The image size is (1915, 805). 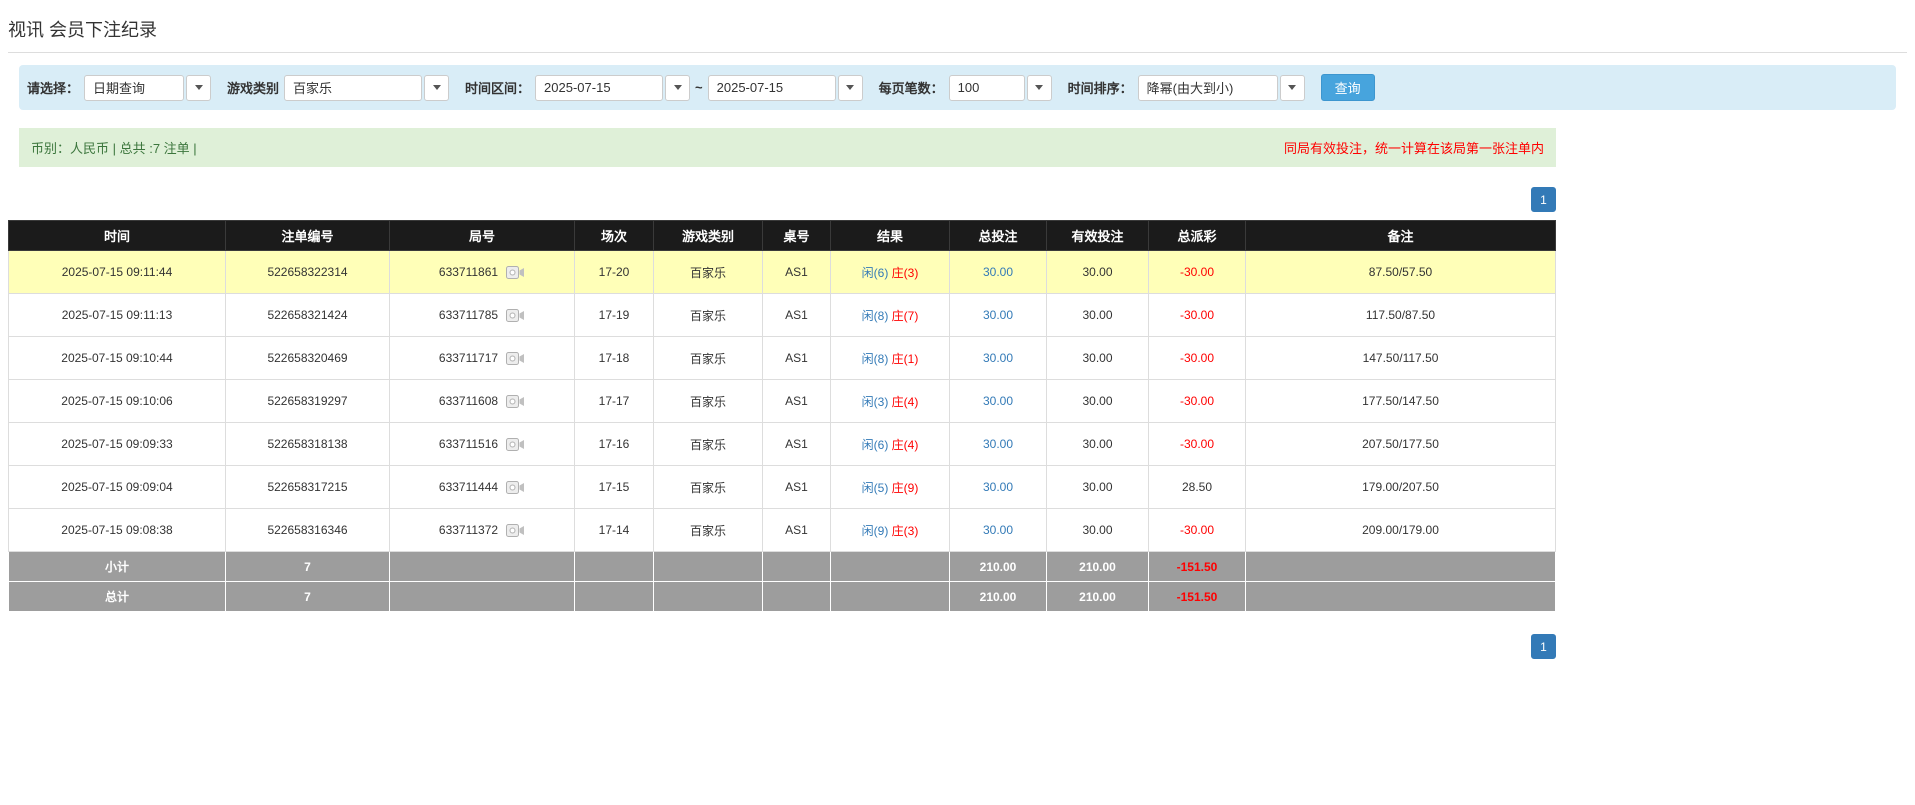 I want to click on cell-time: 2025-07-15 09:10:44, so click(x=117, y=358).